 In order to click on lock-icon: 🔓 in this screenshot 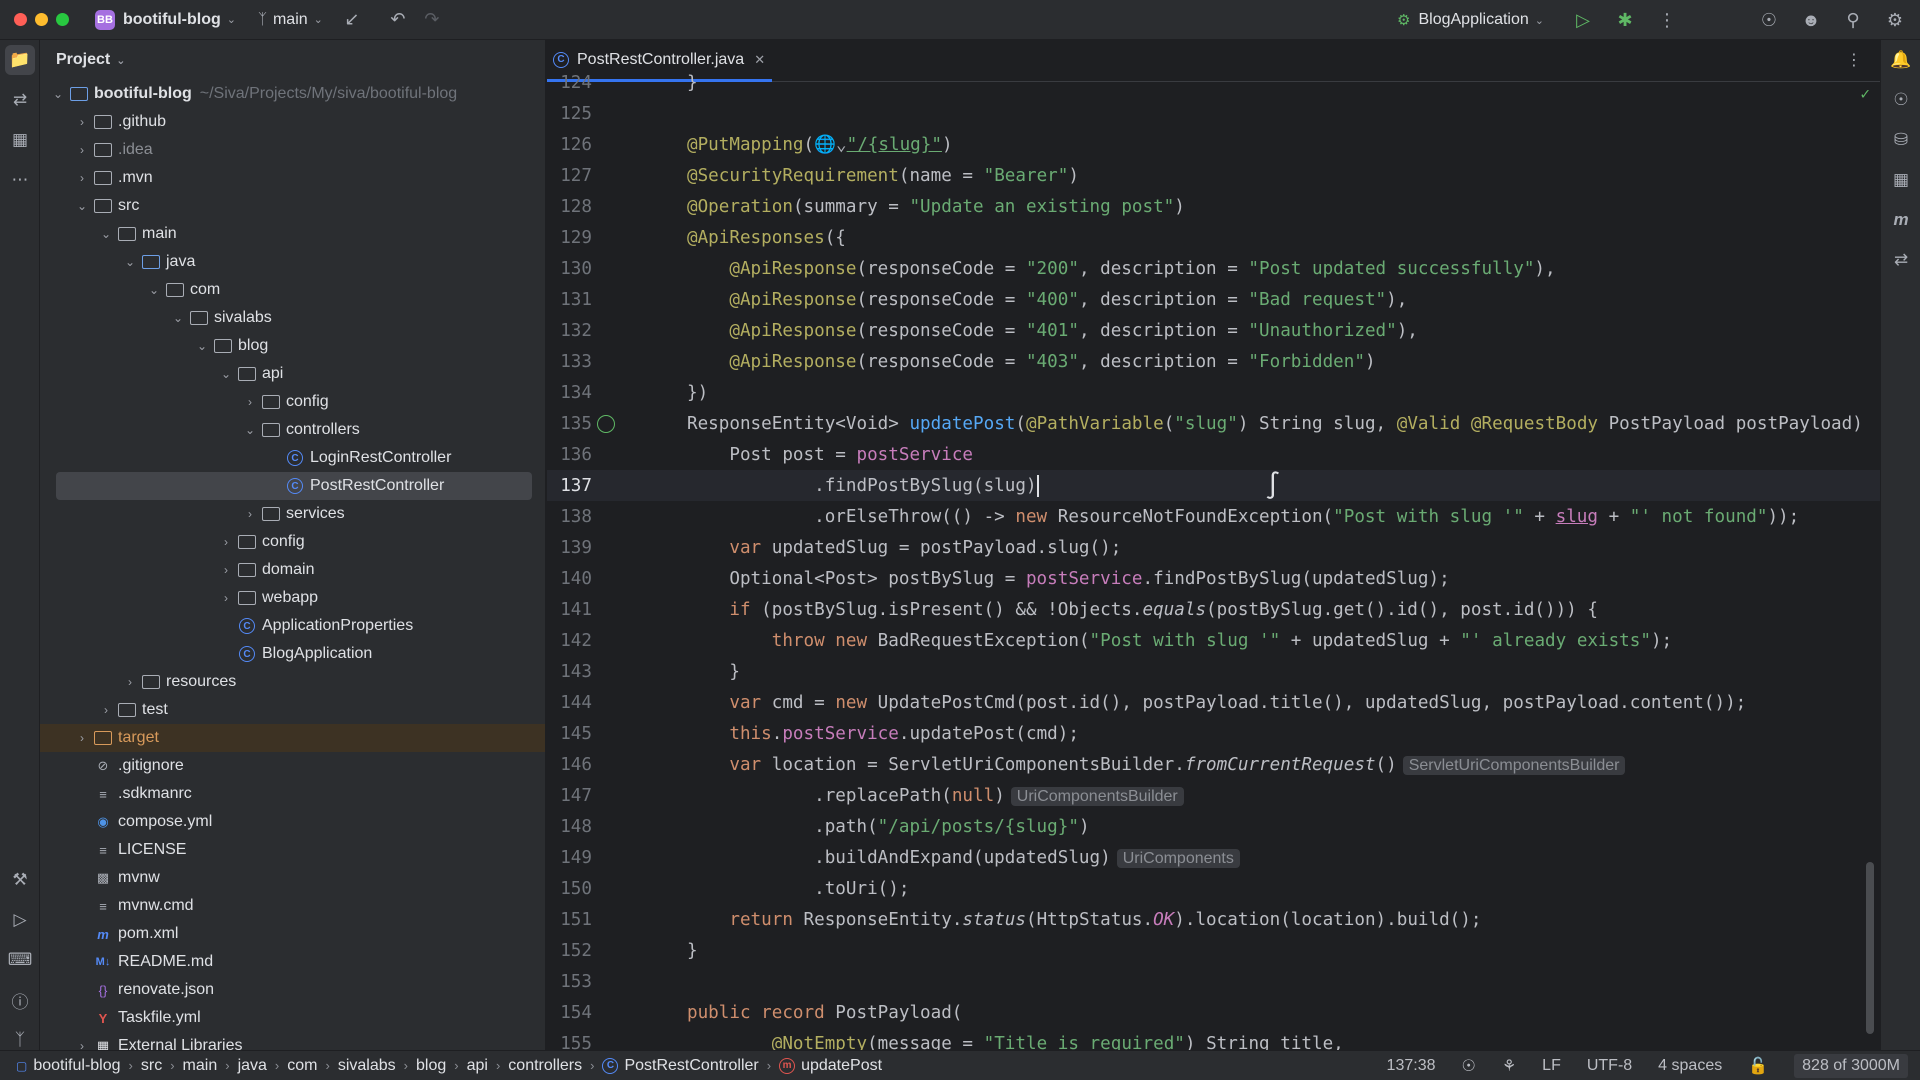, I will do `click(1758, 1066)`.